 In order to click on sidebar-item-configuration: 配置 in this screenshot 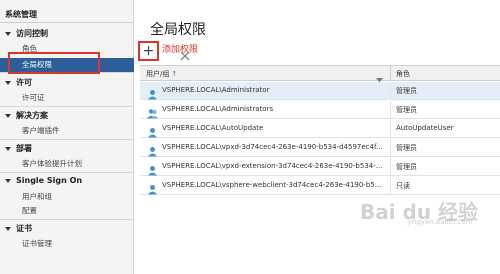, I will do `click(67, 211)`.